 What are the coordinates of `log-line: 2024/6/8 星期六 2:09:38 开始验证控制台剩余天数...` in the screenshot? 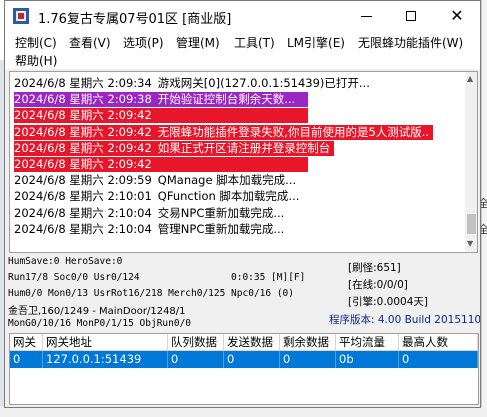 It's located at (161, 100).